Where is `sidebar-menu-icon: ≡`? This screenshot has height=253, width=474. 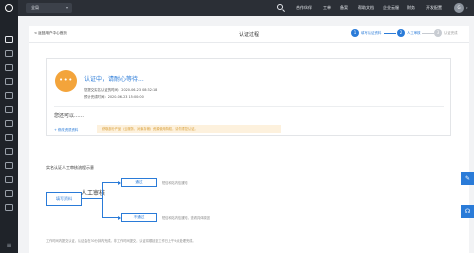 sidebar-menu-icon: ≡ is located at coordinates (9, 246).